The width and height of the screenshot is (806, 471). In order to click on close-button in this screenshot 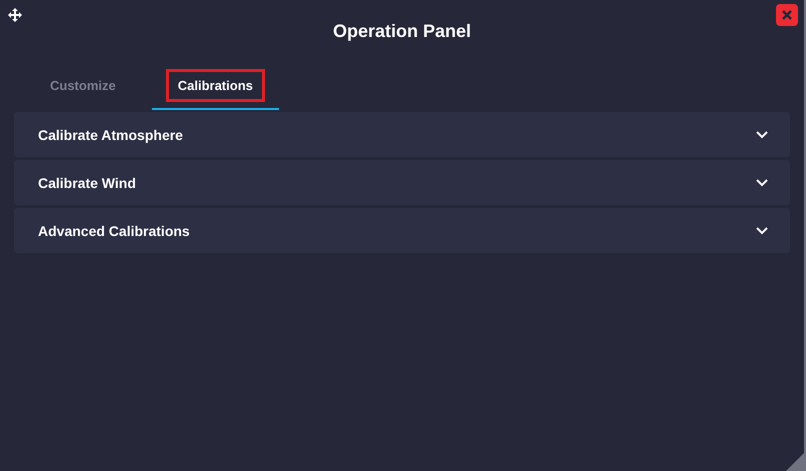, I will do `click(787, 15)`.